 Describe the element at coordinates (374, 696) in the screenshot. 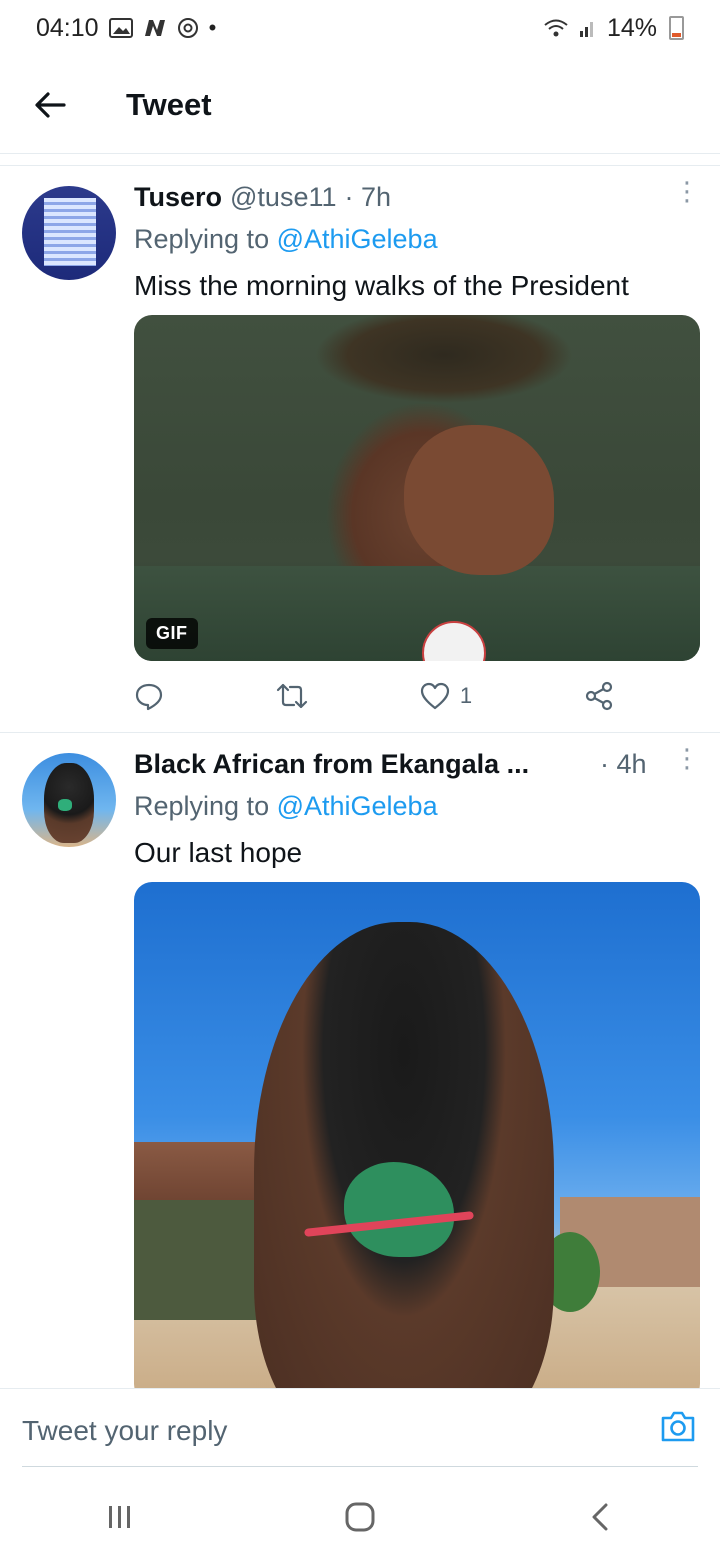

I see `tweet-actions: 1` at that location.